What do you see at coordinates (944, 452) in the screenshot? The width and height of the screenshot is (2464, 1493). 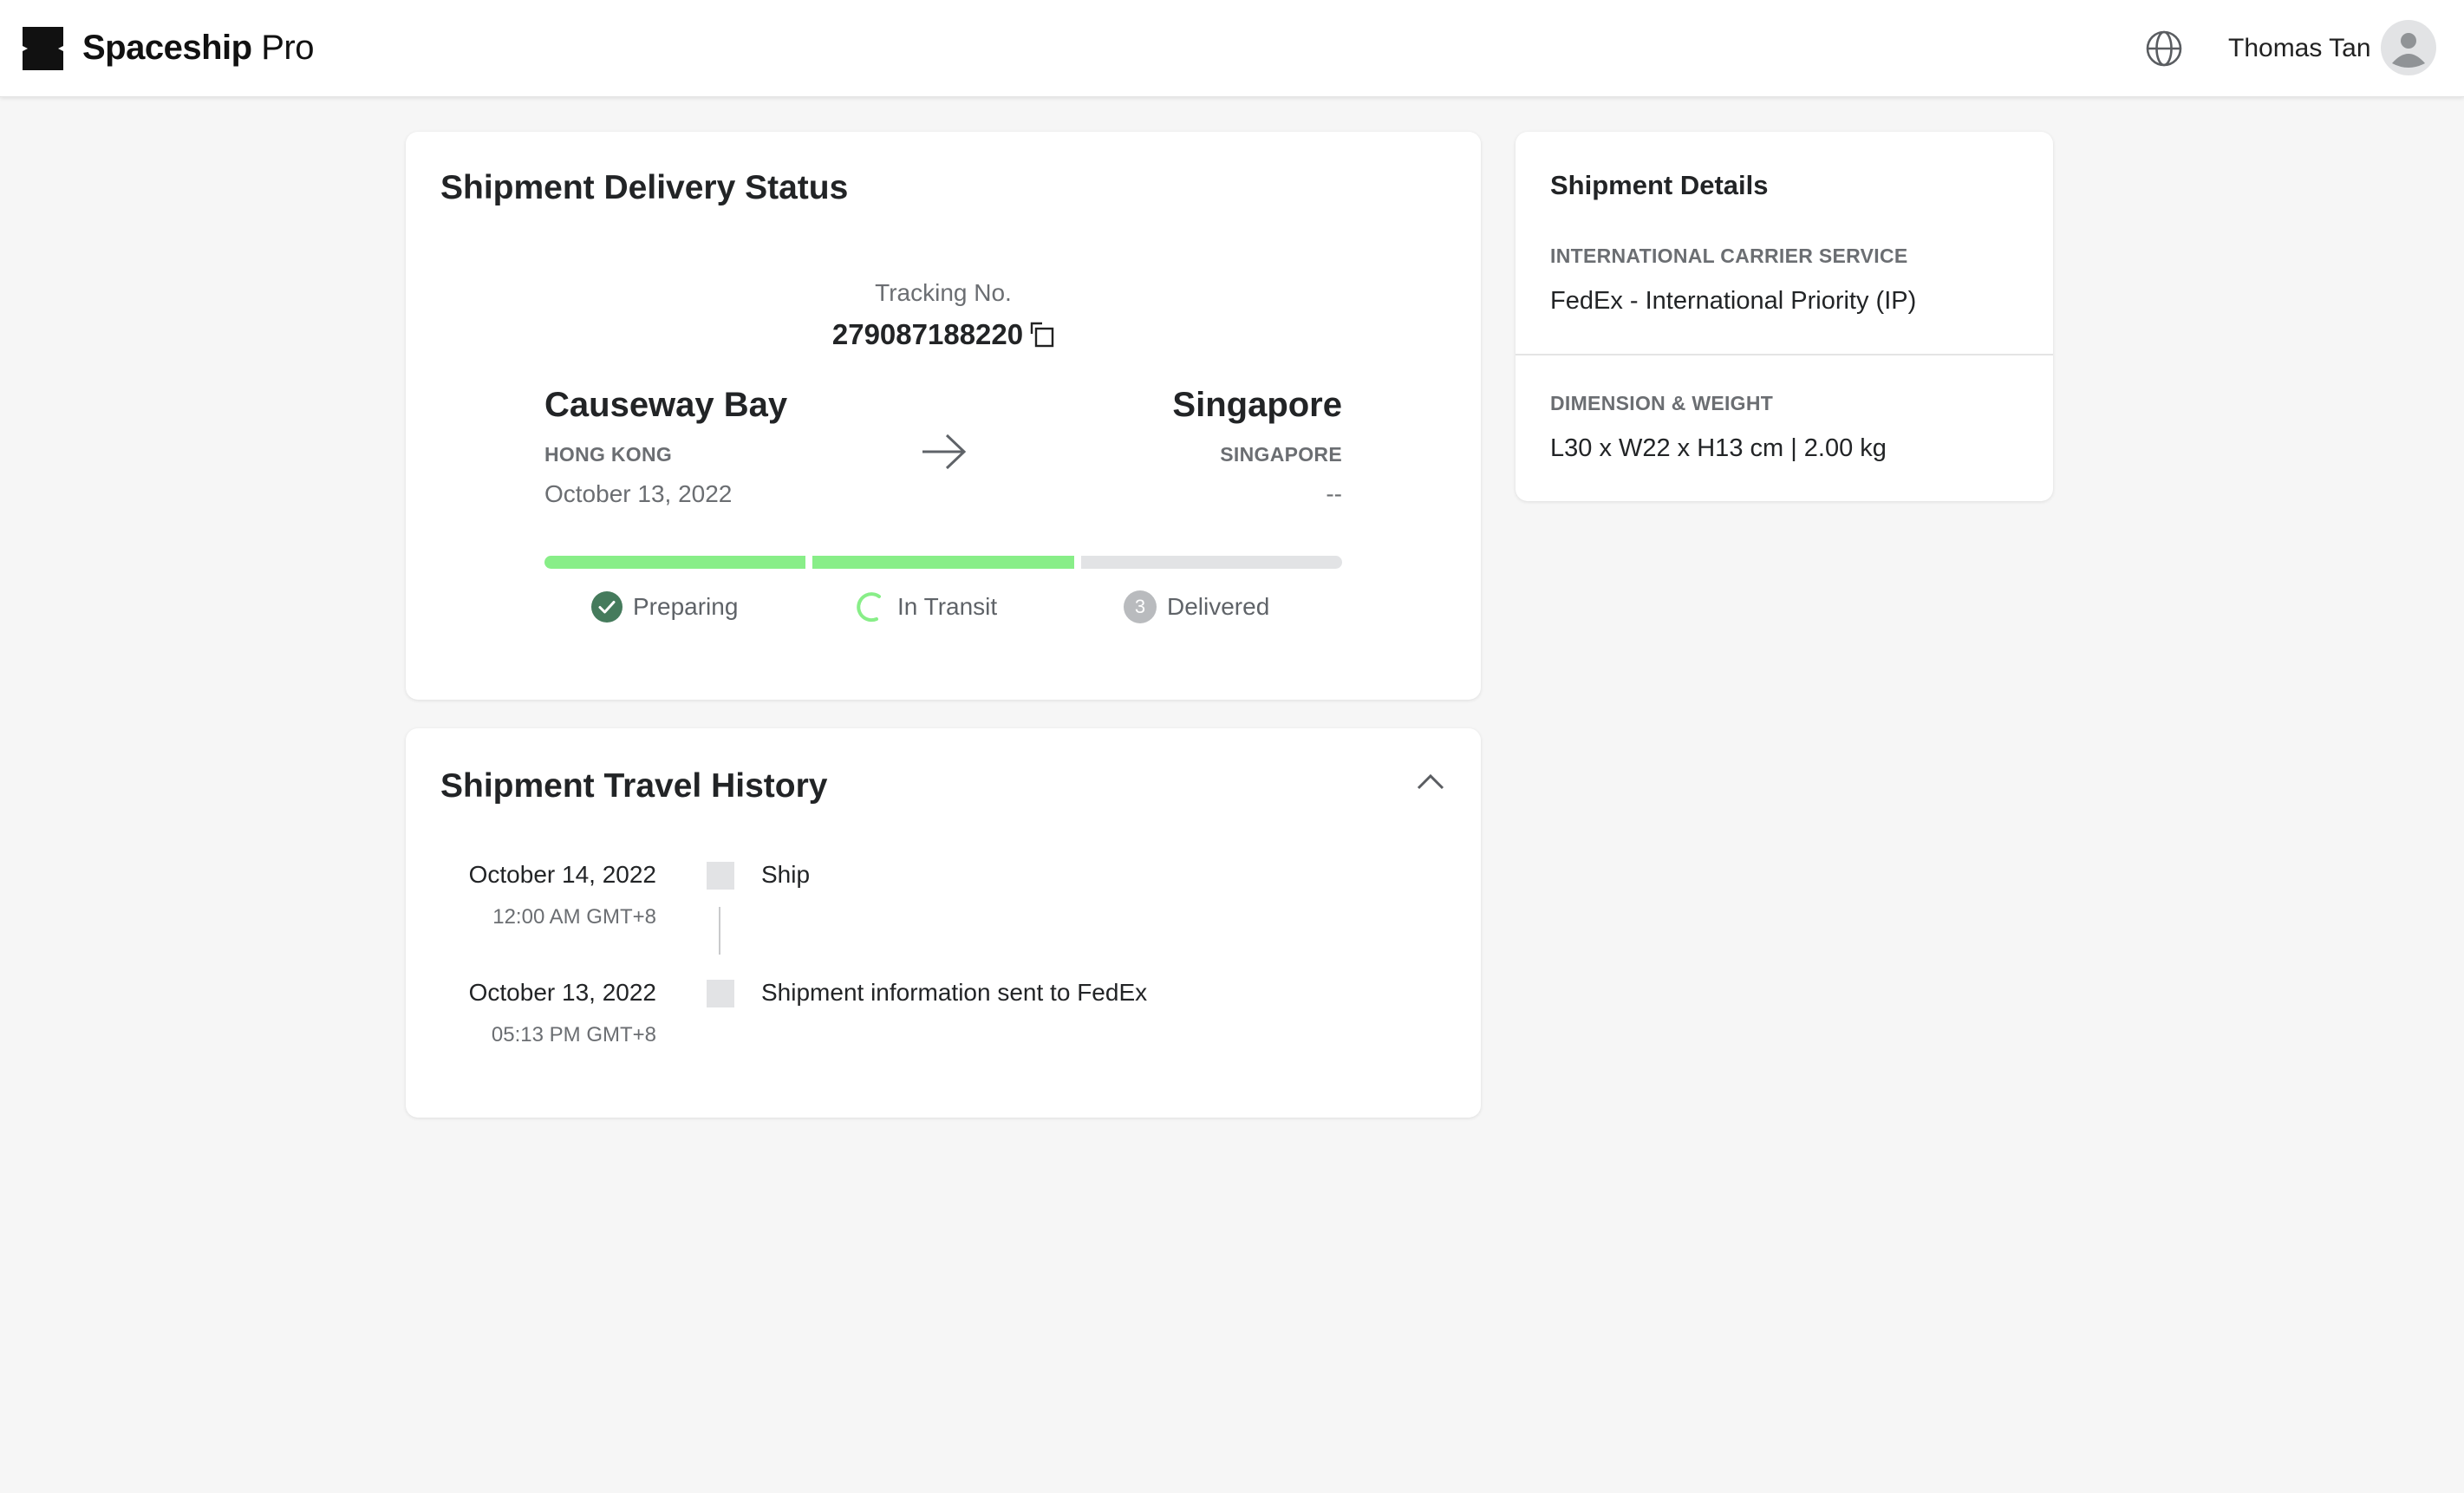 I see `arrow-right-icon` at bounding box center [944, 452].